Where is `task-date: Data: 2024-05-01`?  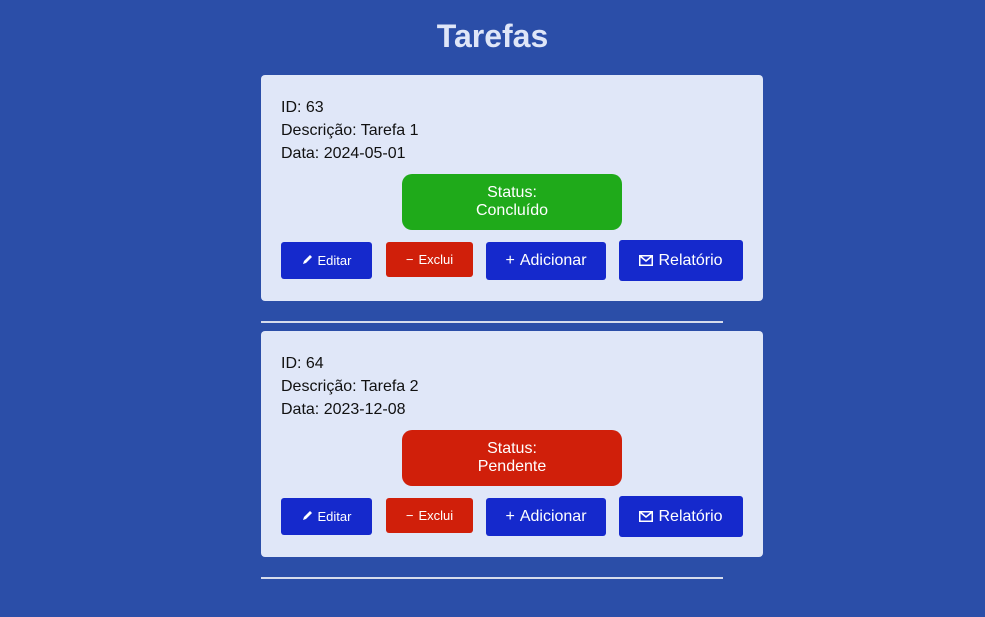 task-date: Data: 2024-05-01 is located at coordinates (343, 153).